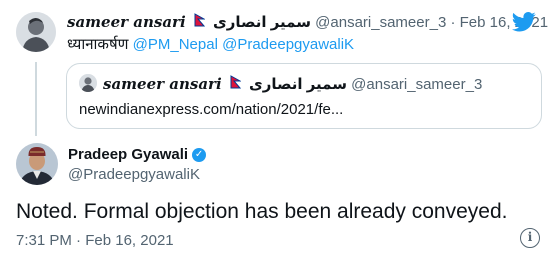  Describe the element at coordinates (88, 83) in the screenshot. I see `quote-avatar` at that location.